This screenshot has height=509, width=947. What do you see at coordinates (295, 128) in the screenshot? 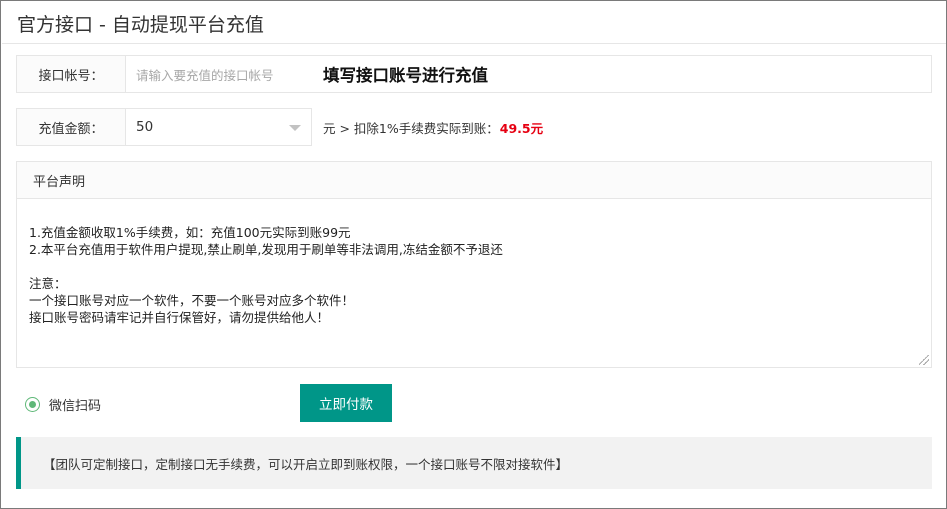
I see `dropdown-caret-icon` at bounding box center [295, 128].